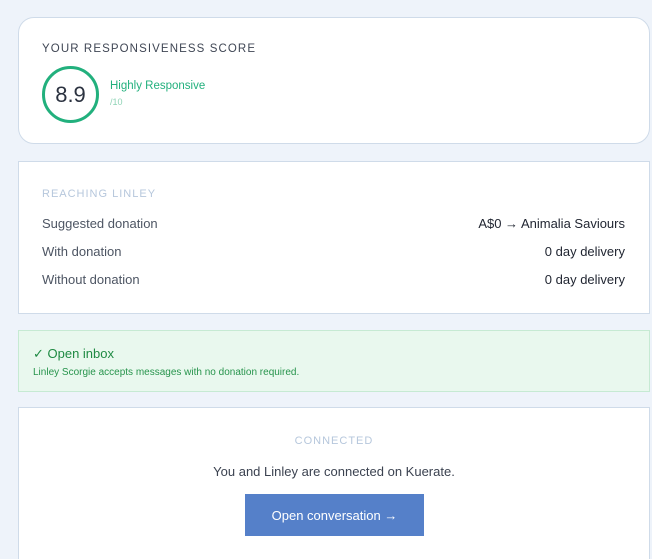 This screenshot has width=652, height=559. I want to click on row-label: Suggested donation, so click(100, 223).